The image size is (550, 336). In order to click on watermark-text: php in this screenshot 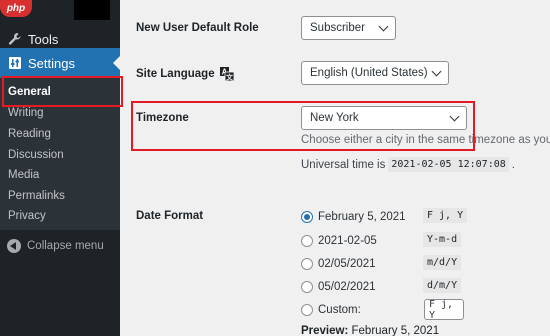, I will do `click(16, 8)`.